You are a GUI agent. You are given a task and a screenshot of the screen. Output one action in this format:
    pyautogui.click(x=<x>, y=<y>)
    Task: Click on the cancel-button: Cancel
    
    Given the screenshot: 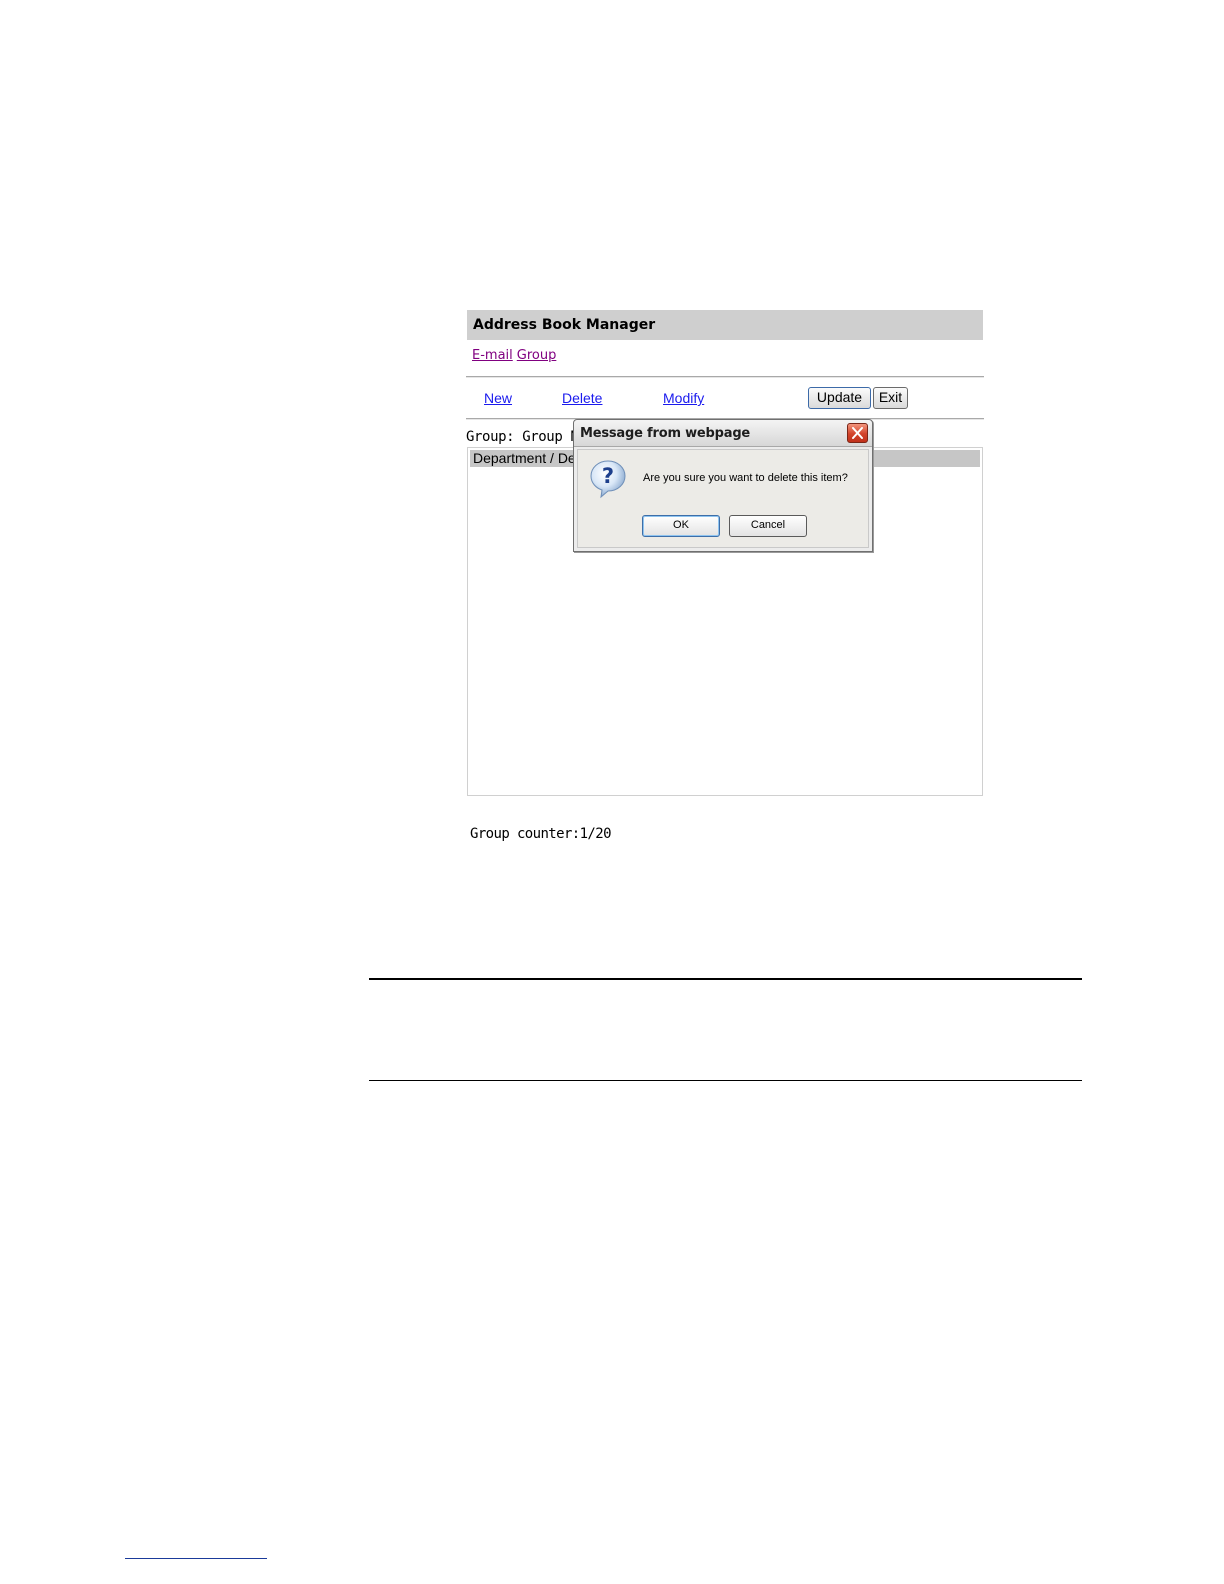 What is the action you would take?
    pyautogui.click(x=768, y=526)
    